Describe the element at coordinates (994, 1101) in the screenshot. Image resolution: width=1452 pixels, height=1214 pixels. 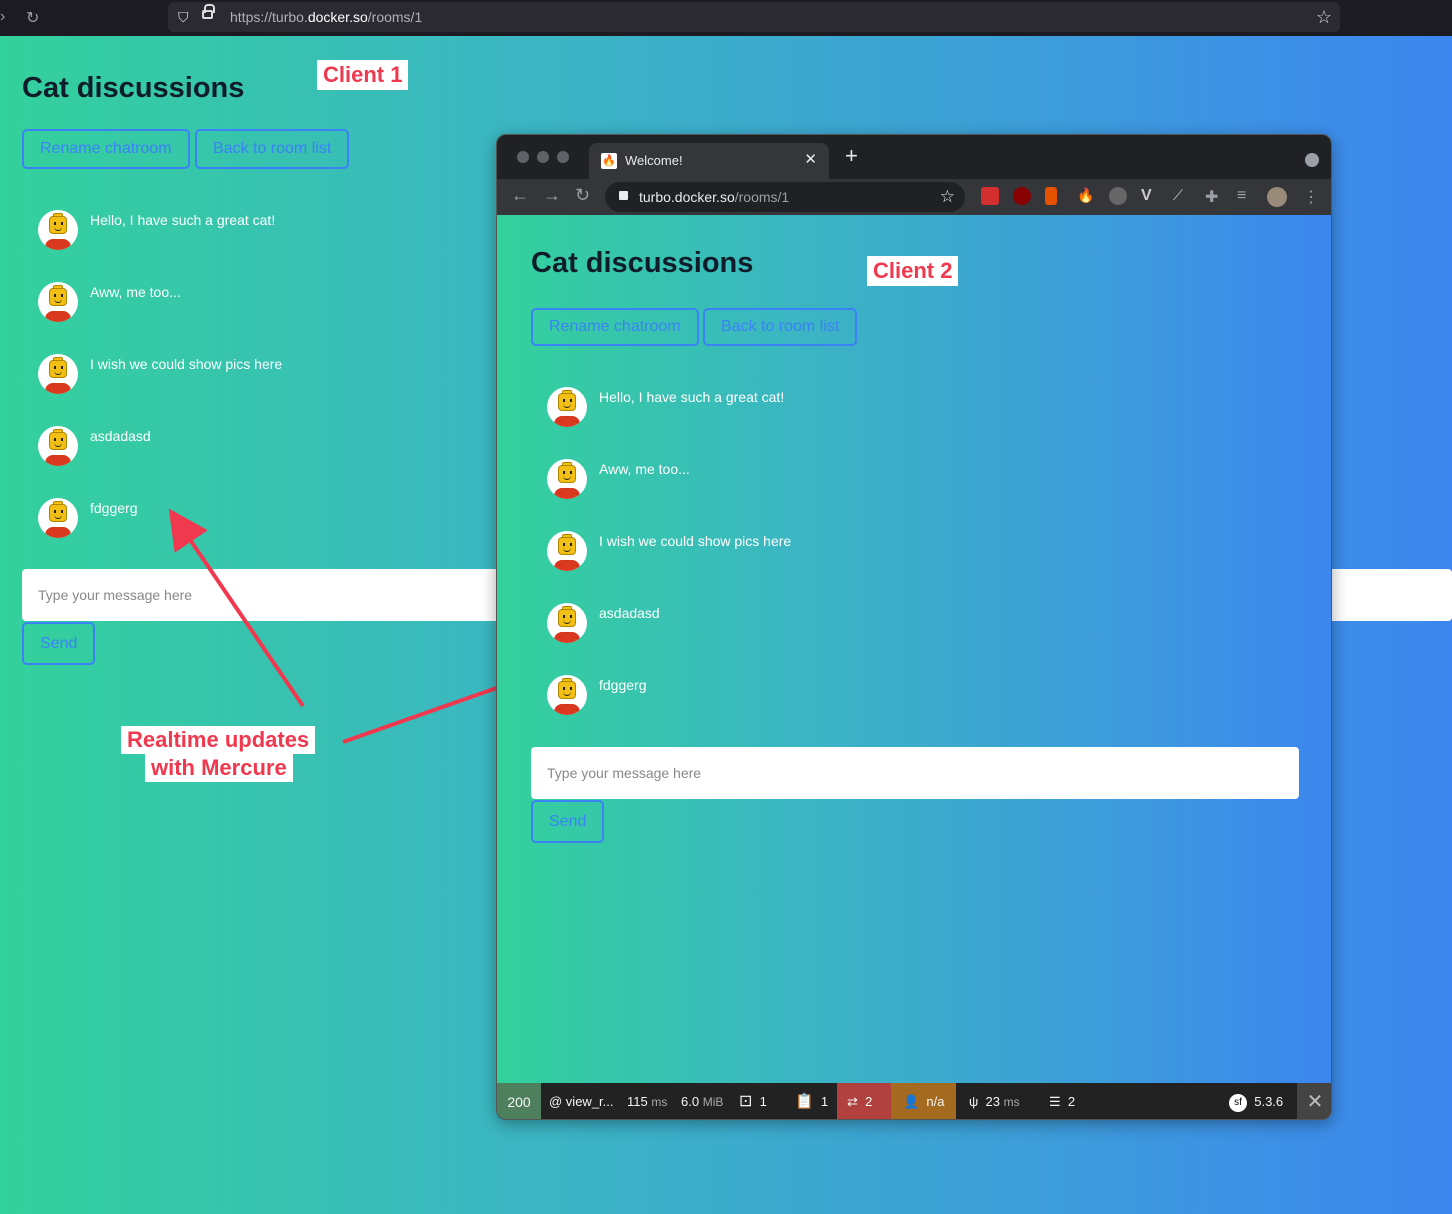
I see `twig-panel: ψ 23 ms` at that location.